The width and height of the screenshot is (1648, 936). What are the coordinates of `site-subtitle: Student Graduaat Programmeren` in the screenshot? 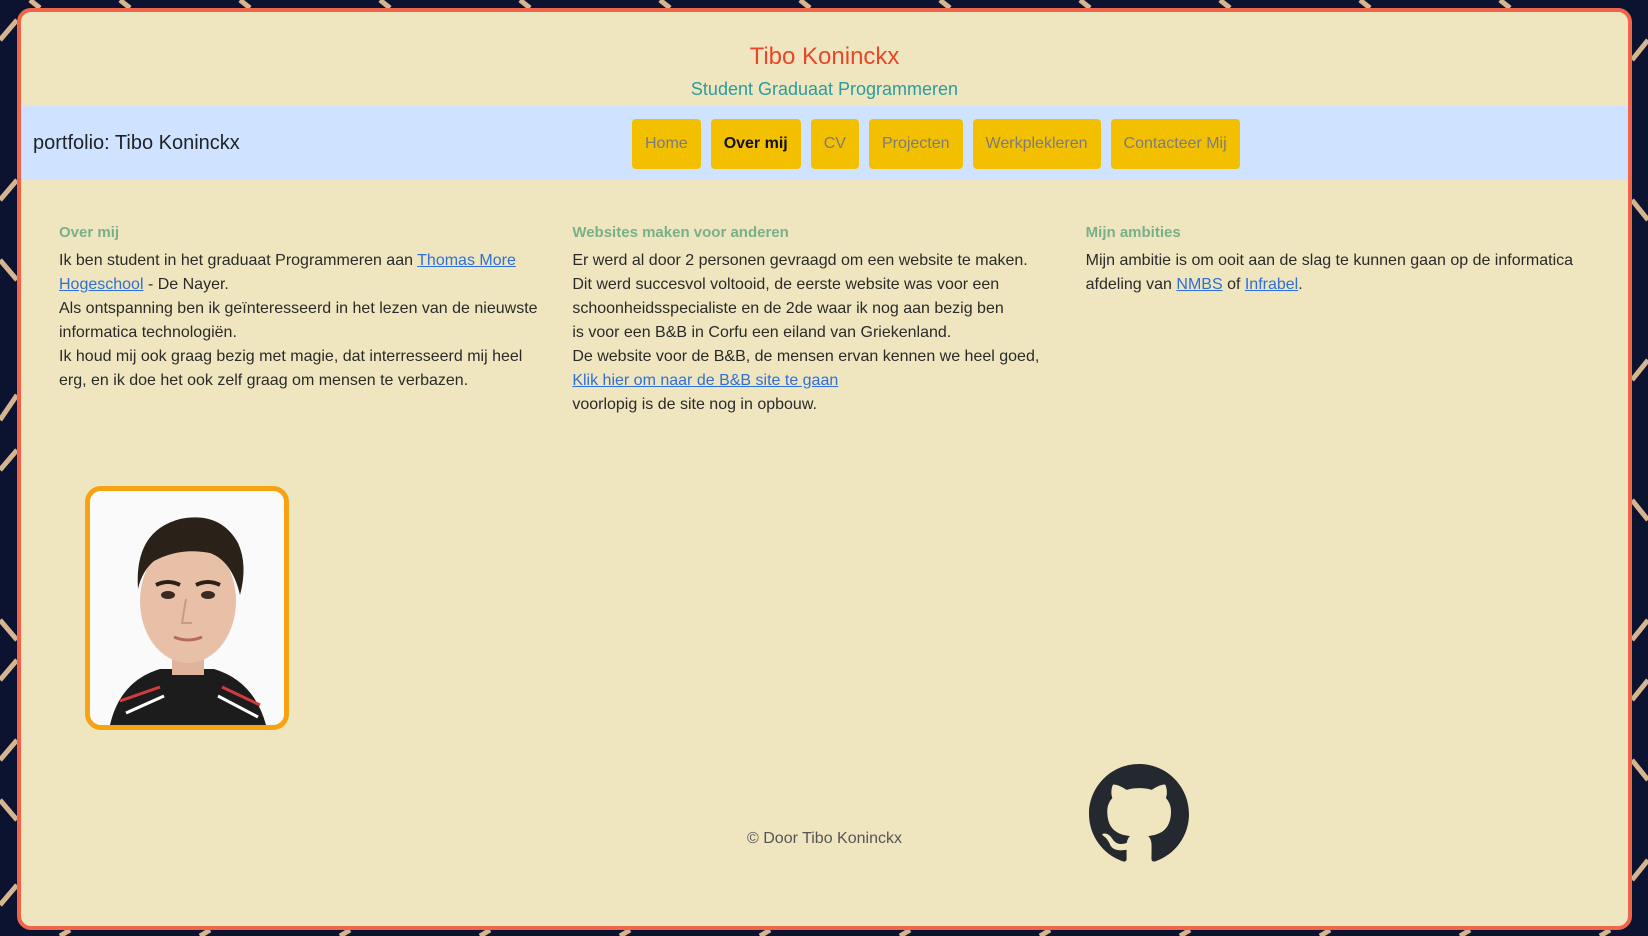 It's located at (824, 89).